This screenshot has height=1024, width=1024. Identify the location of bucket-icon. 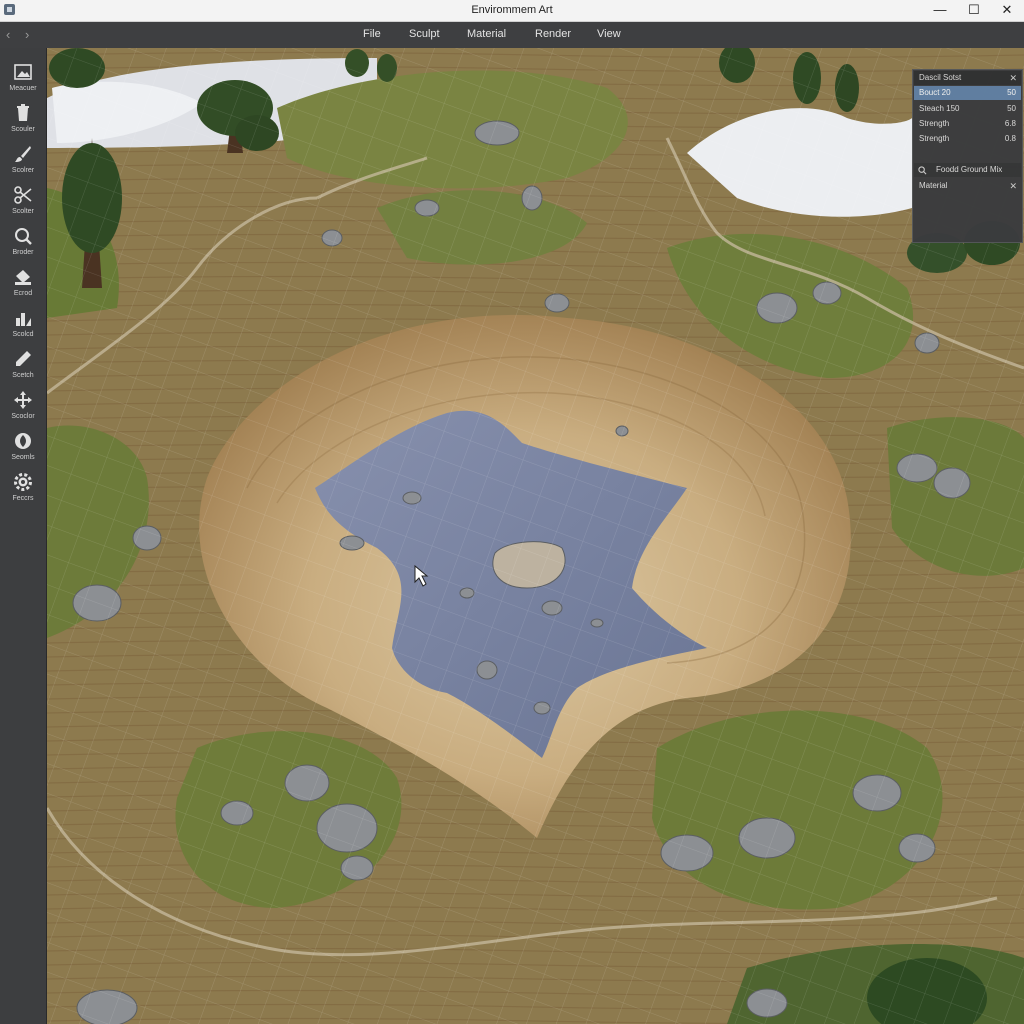
(23, 277).